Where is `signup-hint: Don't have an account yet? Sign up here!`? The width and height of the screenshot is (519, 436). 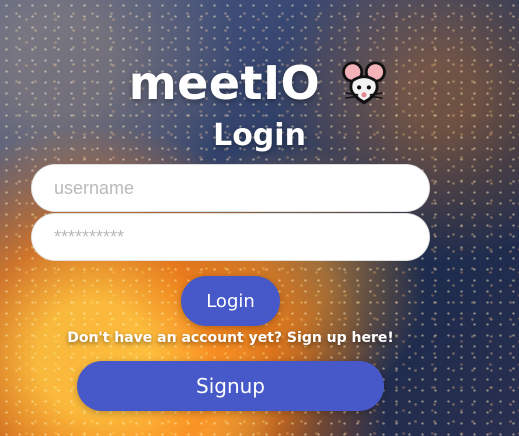 signup-hint: Don't have an account yet? Sign up here! is located at coordinates (230, 338).